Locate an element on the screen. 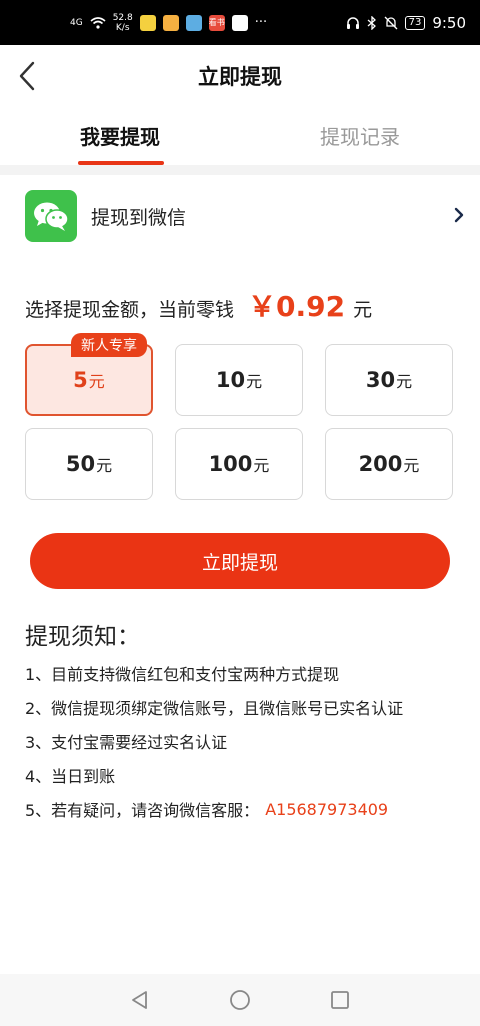 The height and width of the screenshot is (1026, 480). network-speed: 52.8 K/s is located at coordinates (123, 23).